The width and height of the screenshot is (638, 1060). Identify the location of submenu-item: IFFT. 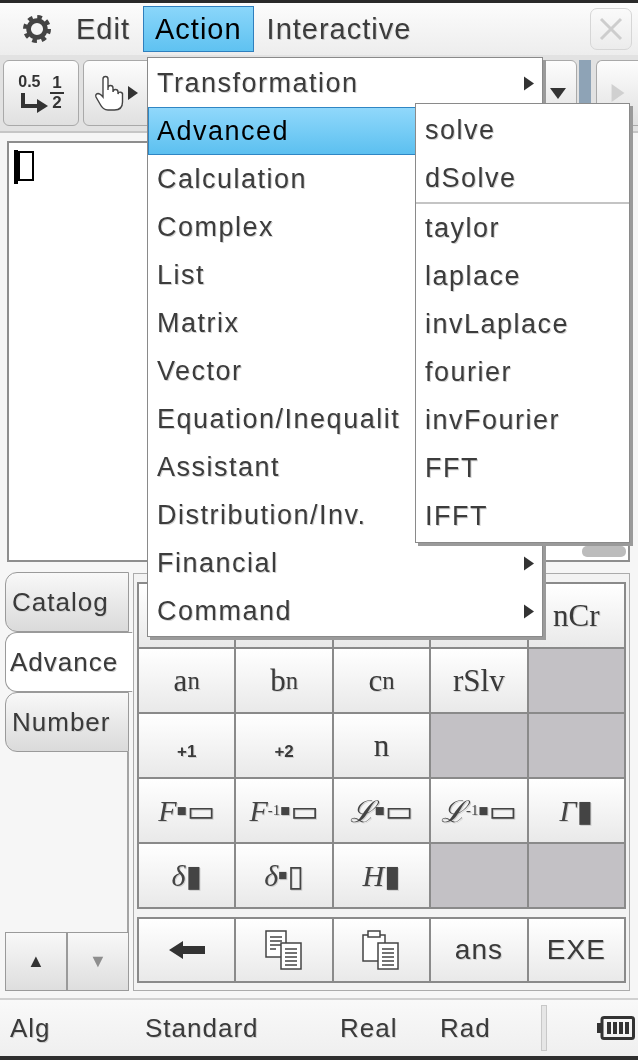
(522, 516).